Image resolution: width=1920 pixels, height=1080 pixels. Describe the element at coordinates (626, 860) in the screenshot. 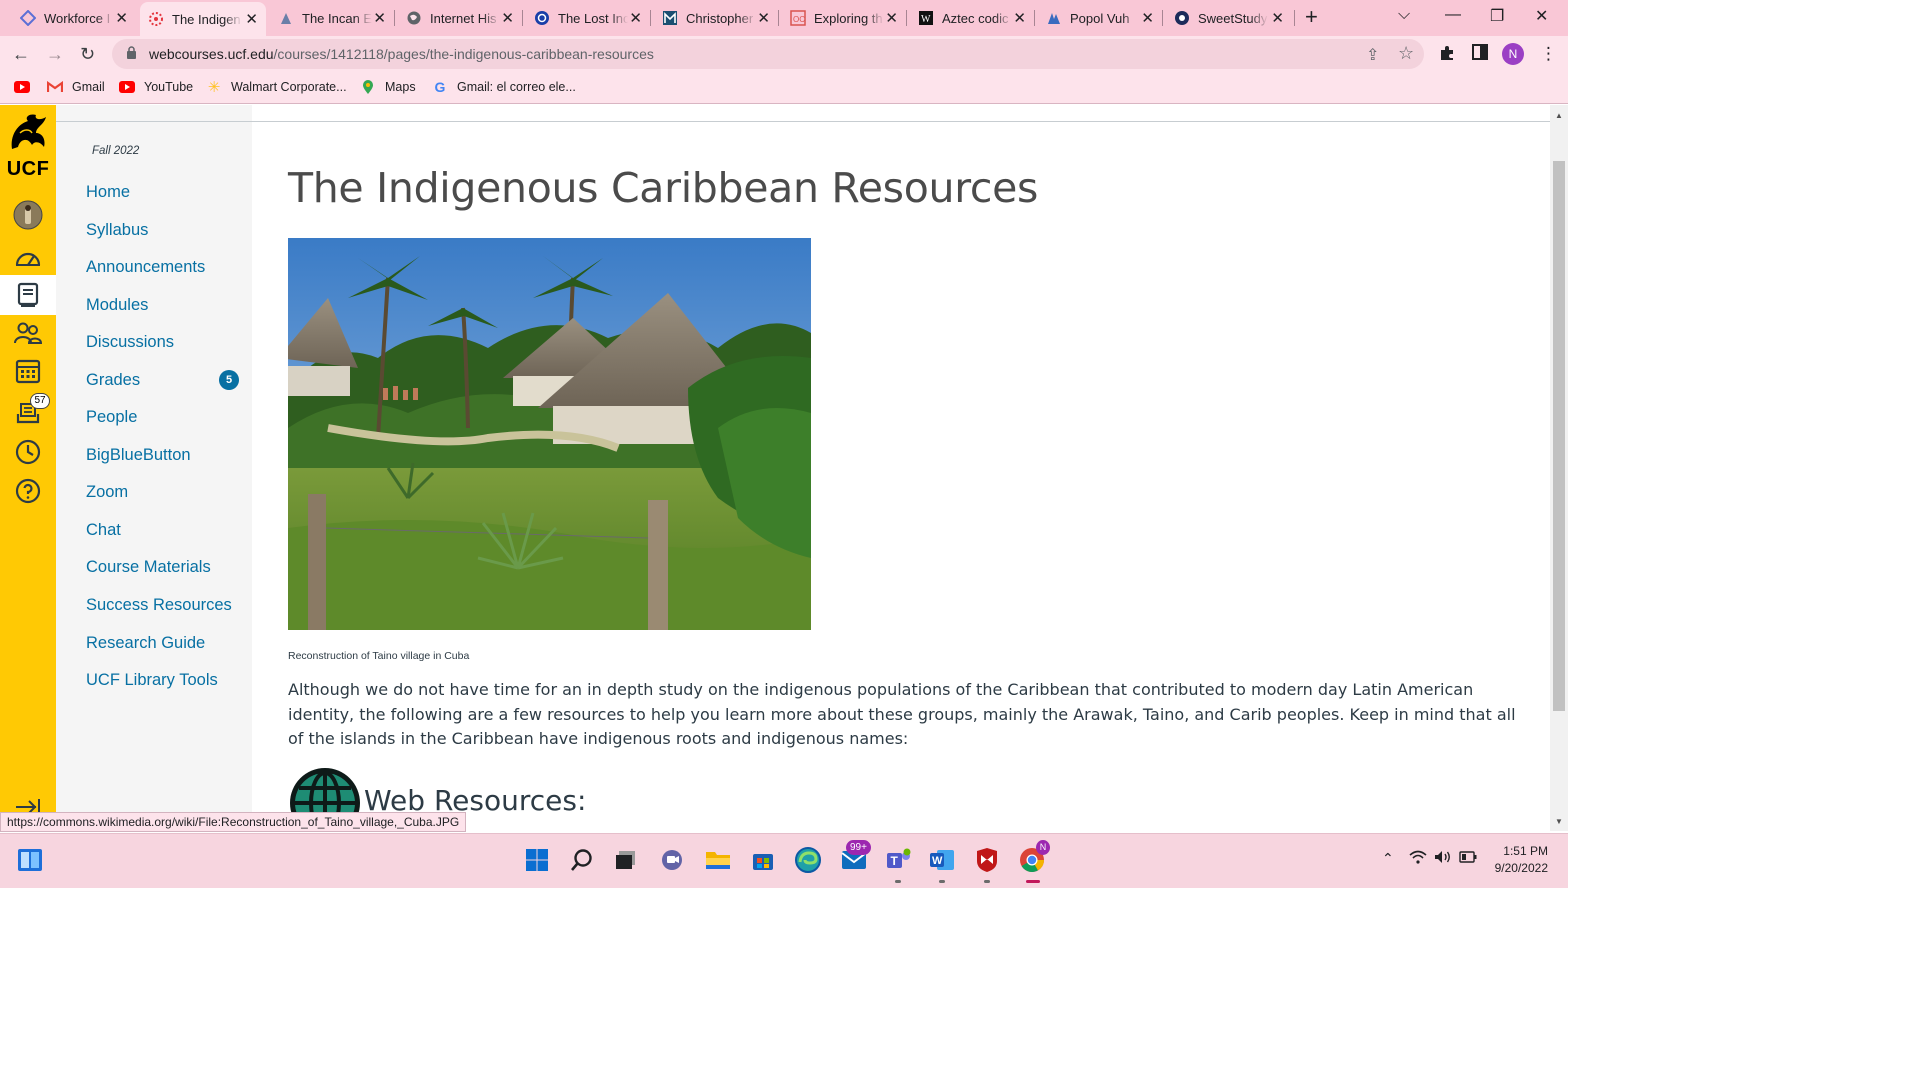

I see `task-view-icon` at that location.